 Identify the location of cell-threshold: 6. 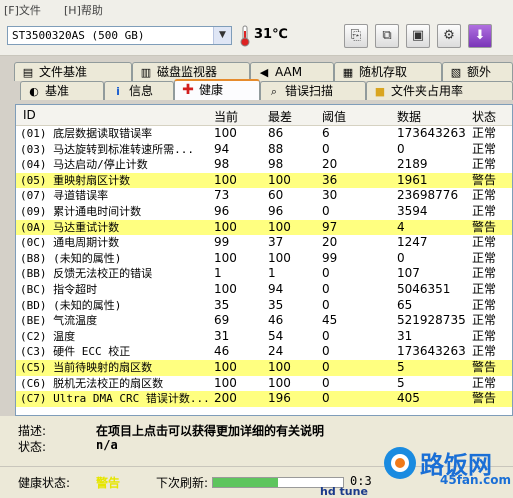
(326, 133).